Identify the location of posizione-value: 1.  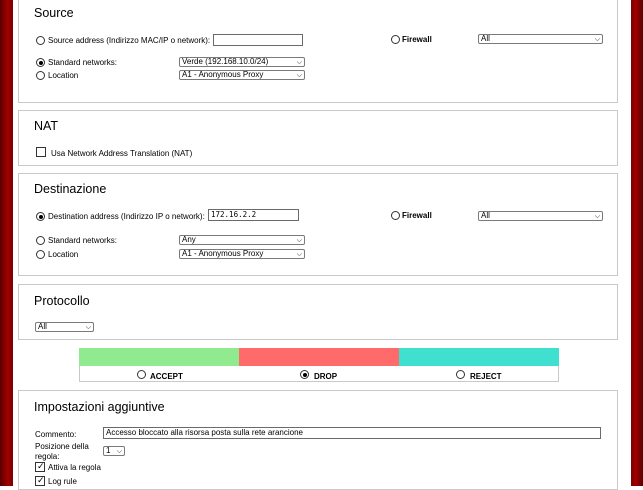
(108, 450).